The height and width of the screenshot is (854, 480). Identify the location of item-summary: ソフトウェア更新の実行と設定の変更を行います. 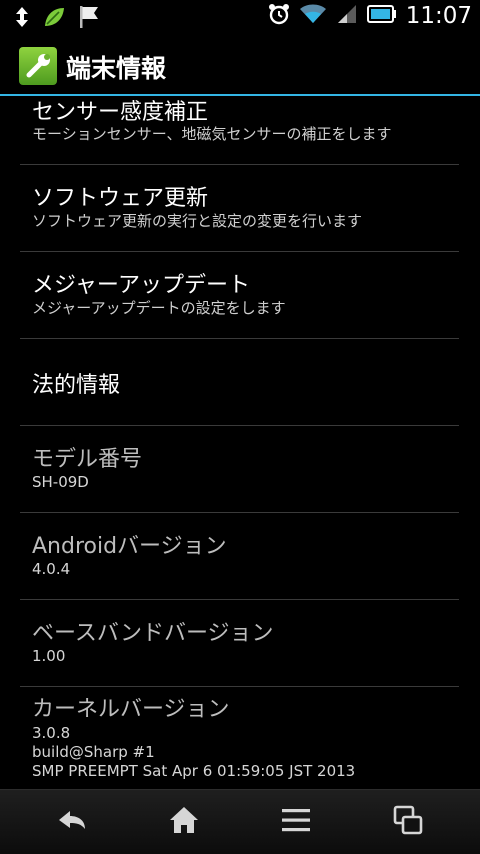
(197, 221).